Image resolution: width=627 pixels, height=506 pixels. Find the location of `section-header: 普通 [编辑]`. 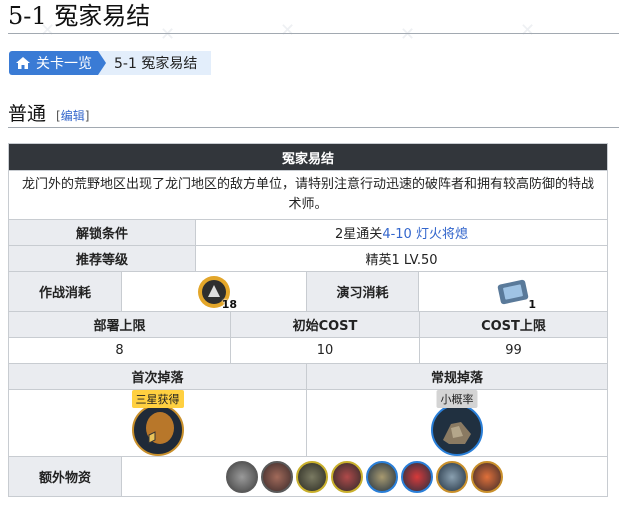

section-header: 普通 [编辑] is located at coordinates (48, 112).